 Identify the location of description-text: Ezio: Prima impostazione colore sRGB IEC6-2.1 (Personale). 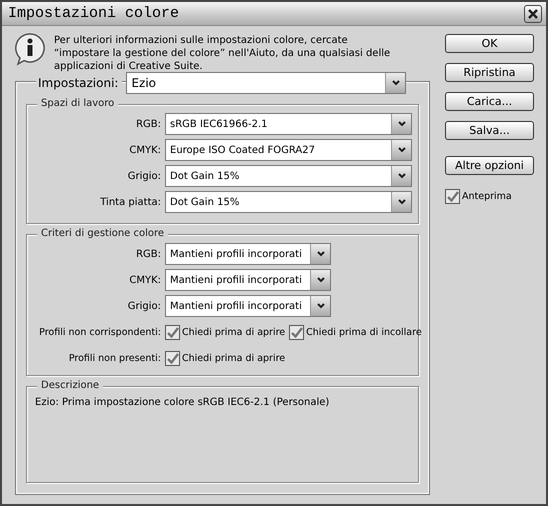
(182, 402).